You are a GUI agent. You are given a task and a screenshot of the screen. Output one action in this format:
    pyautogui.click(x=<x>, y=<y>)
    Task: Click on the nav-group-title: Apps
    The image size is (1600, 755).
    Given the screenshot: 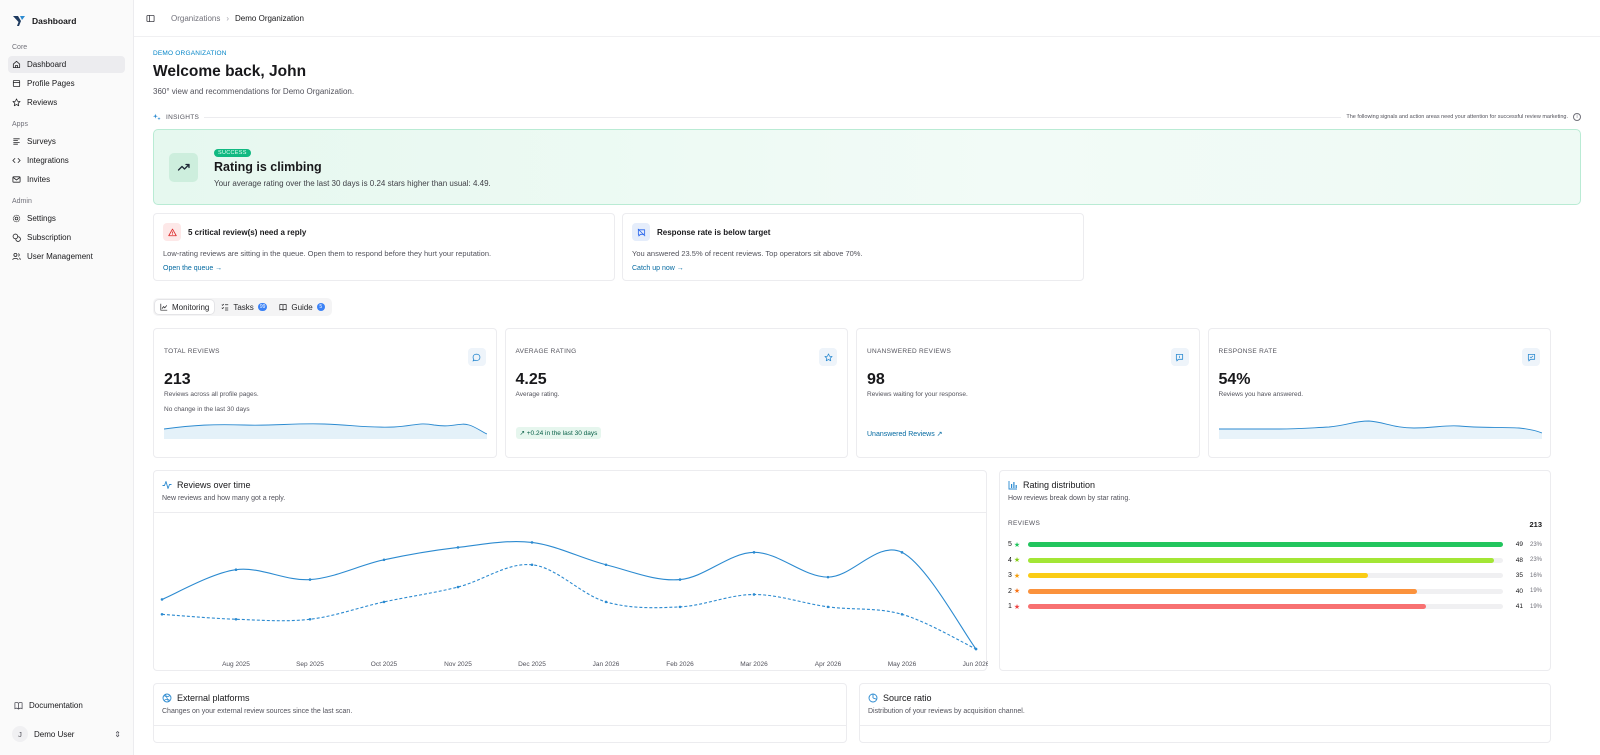 What is the action you would take?
    pyautogui.click(x=20, y=124)
    